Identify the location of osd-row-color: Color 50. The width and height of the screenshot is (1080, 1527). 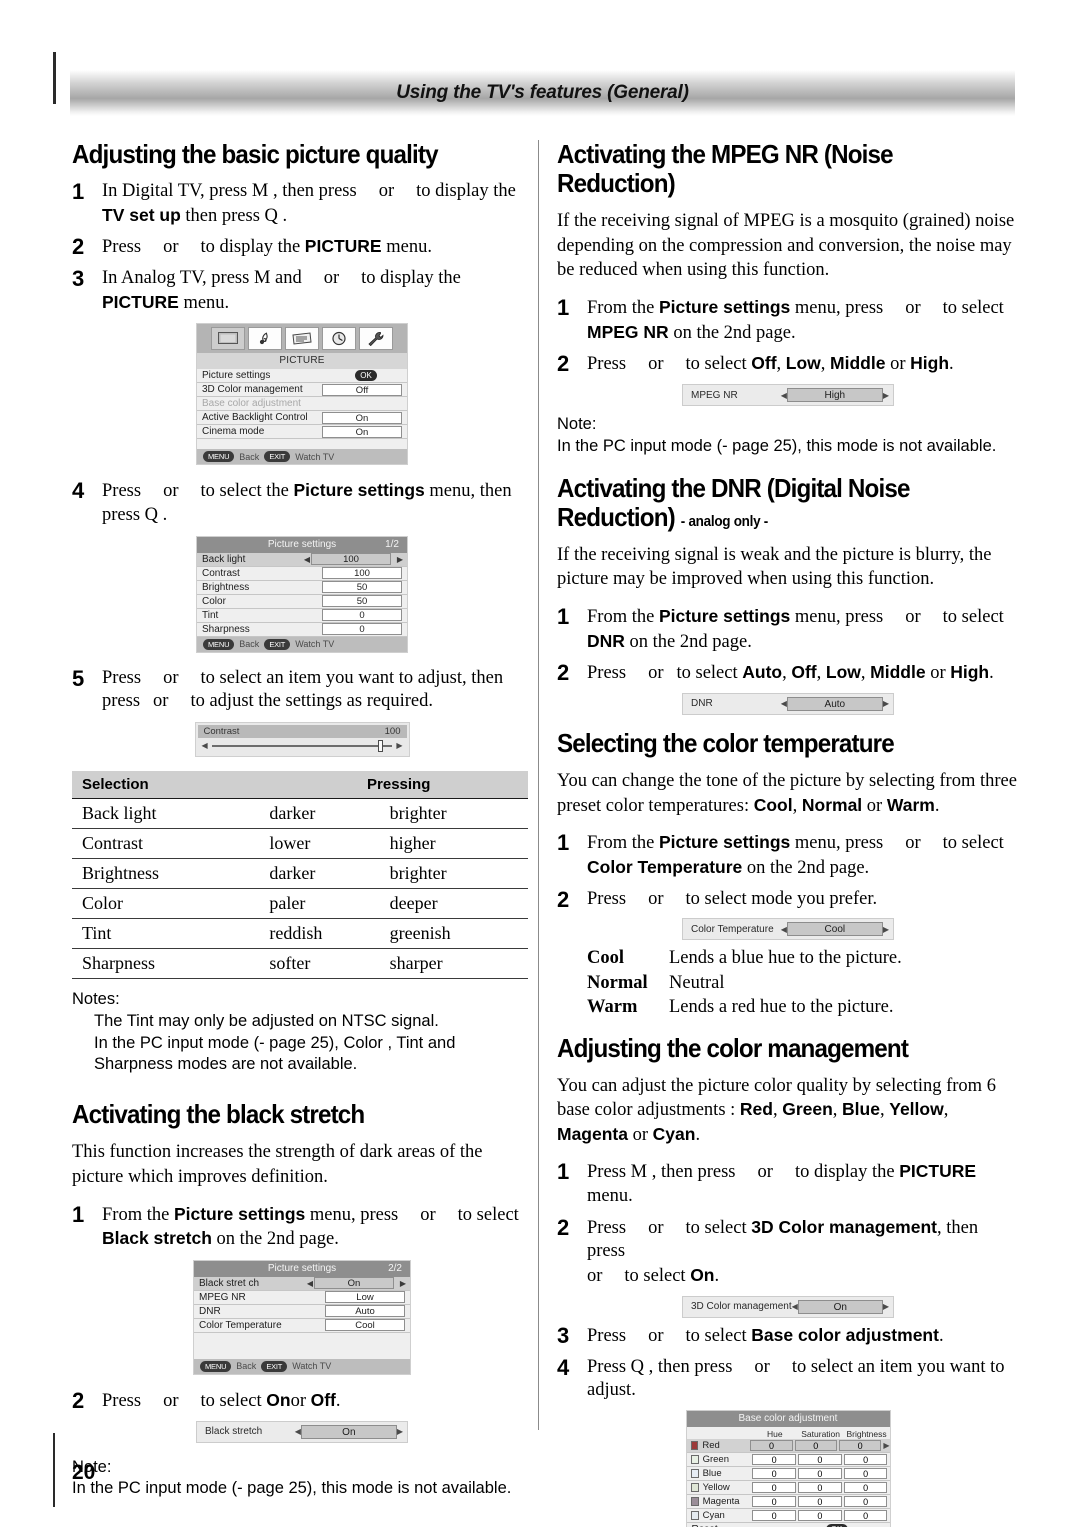
(302, 601).